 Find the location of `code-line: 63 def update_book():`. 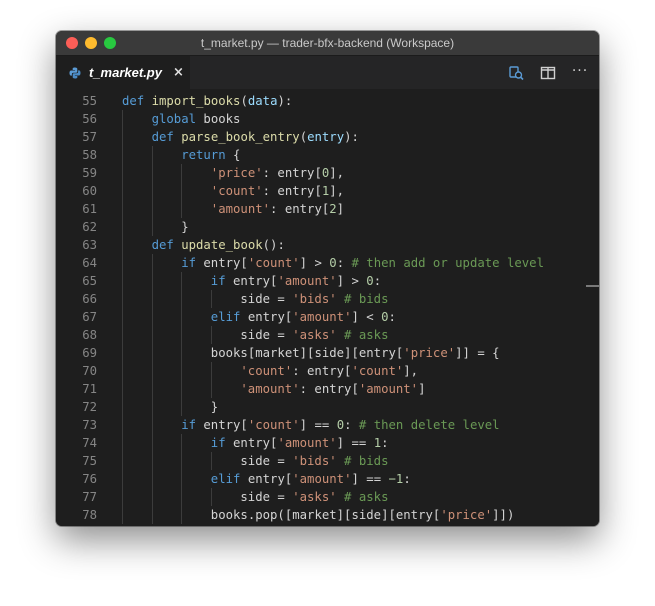

code-line: 63 def update_book(): is located at coordinates (321, 245).